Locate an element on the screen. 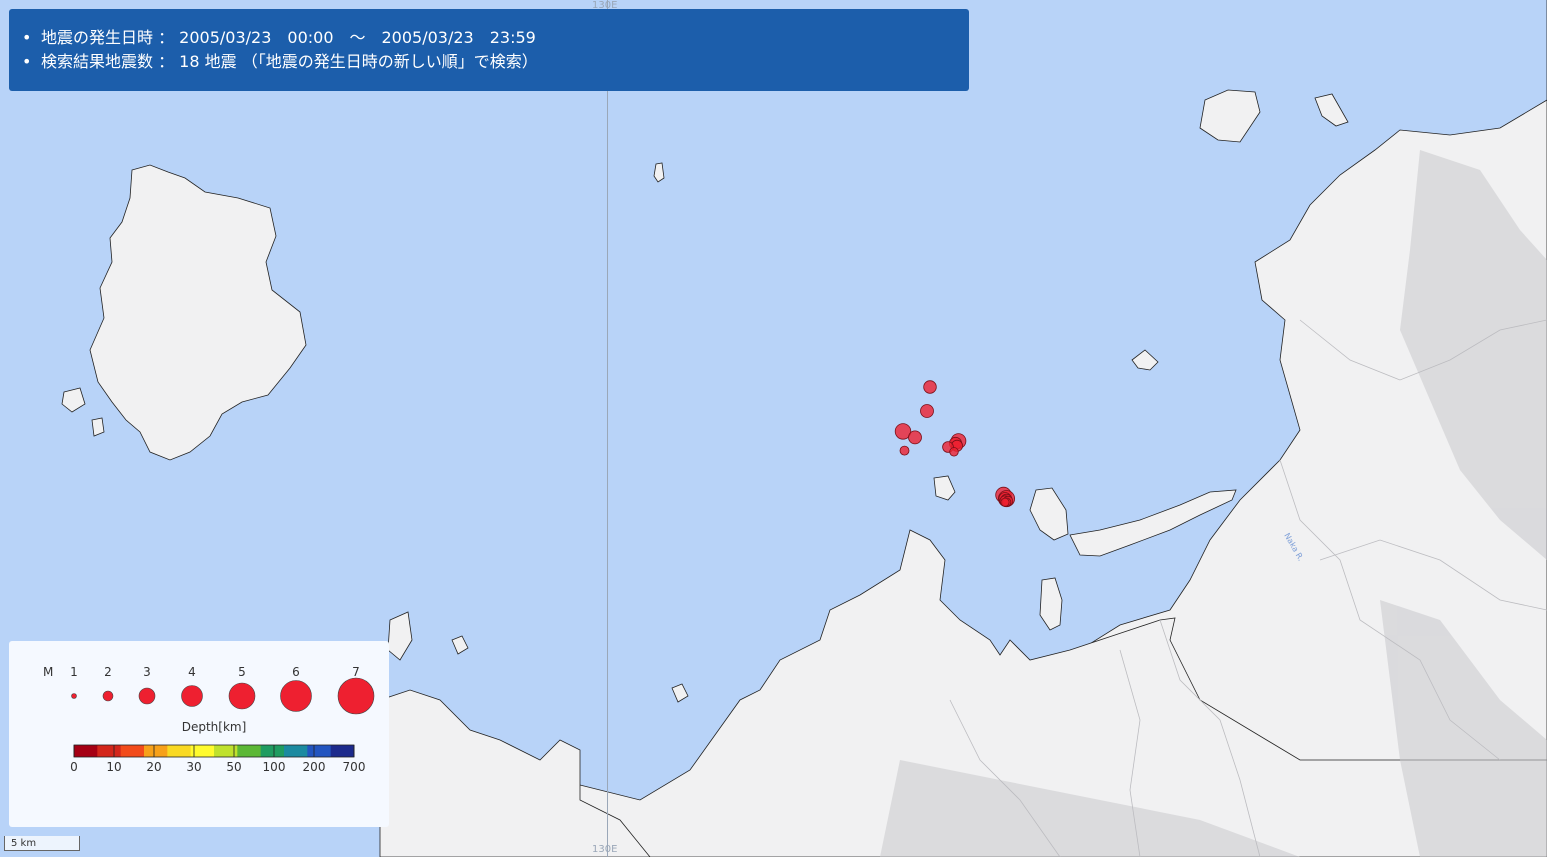 This screenshot has height=857, width=1547. depth-tick-label: 10 is located at coordinates (113, 767).